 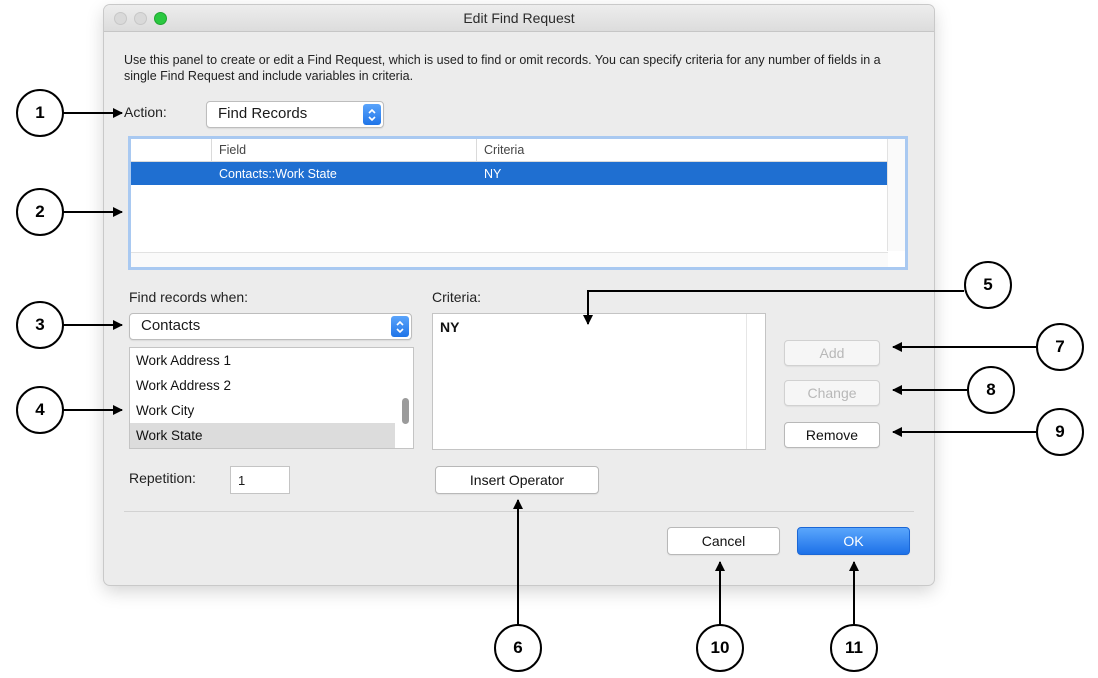 What do you see at coordinates (1060, 432) in the screenshot?
I see `callout-9: 9` at bounding box center [1060, 432].